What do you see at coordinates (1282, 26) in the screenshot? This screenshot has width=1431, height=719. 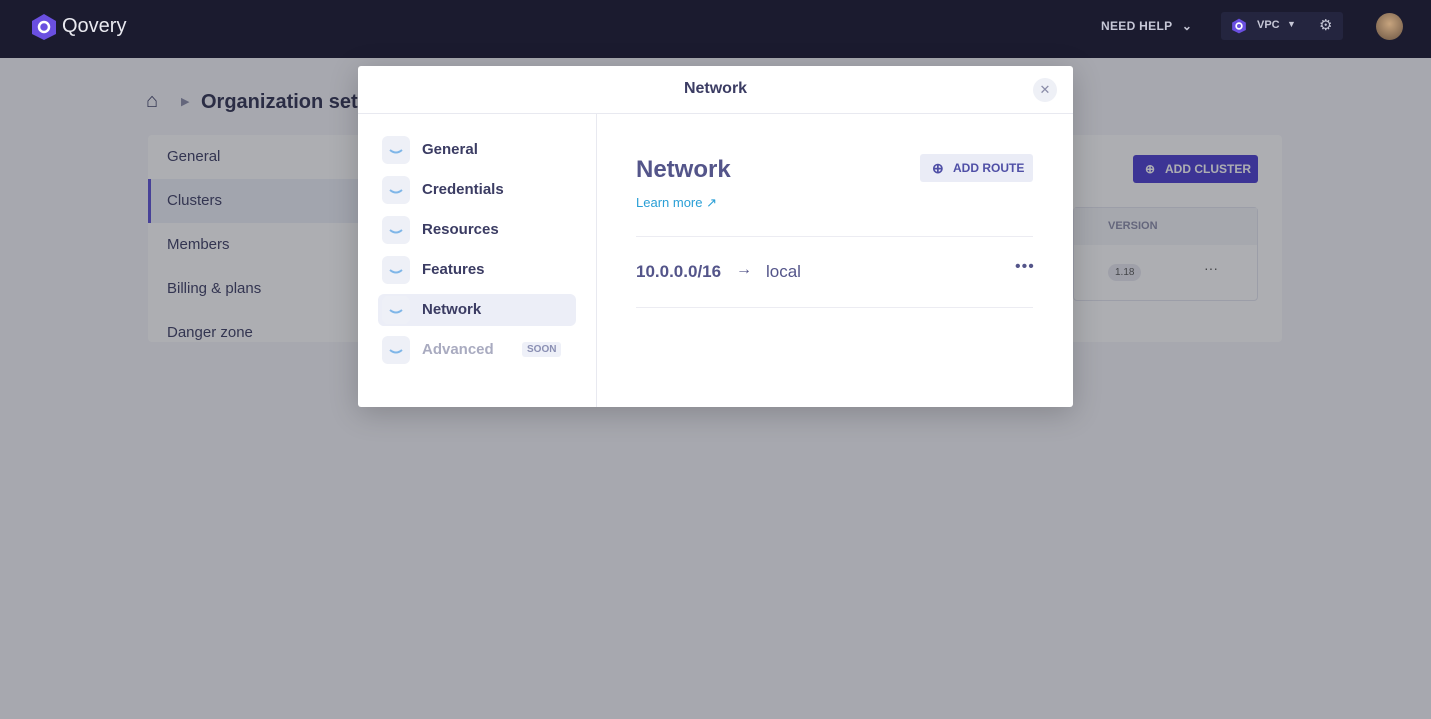 I see `environment-selector: VPC ▼ ⚙` at bounding box center [1282, 26].